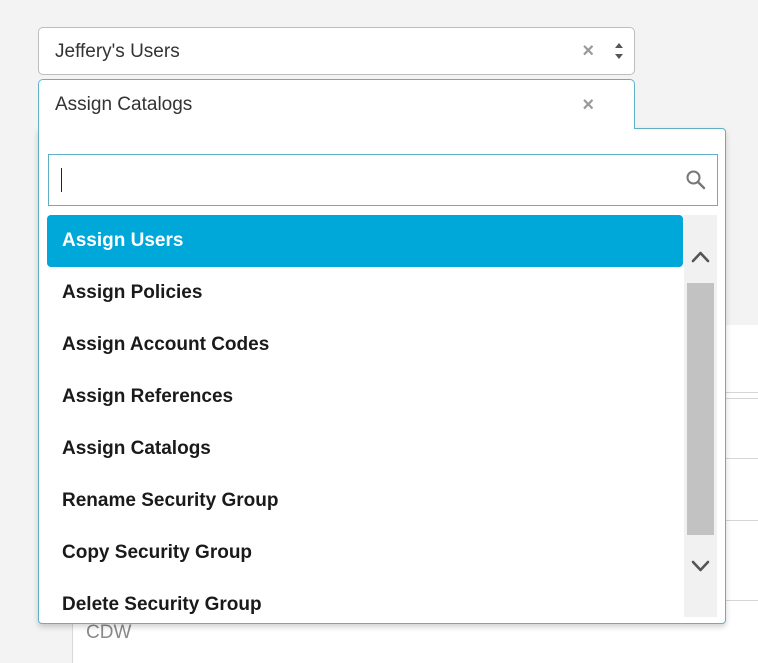 The height and width of the screenshot is (663, 758). Describe the element at coordinates (365, 501) in the screenshot. I see `option-rename-security-group: Rename Security Group` at that location.